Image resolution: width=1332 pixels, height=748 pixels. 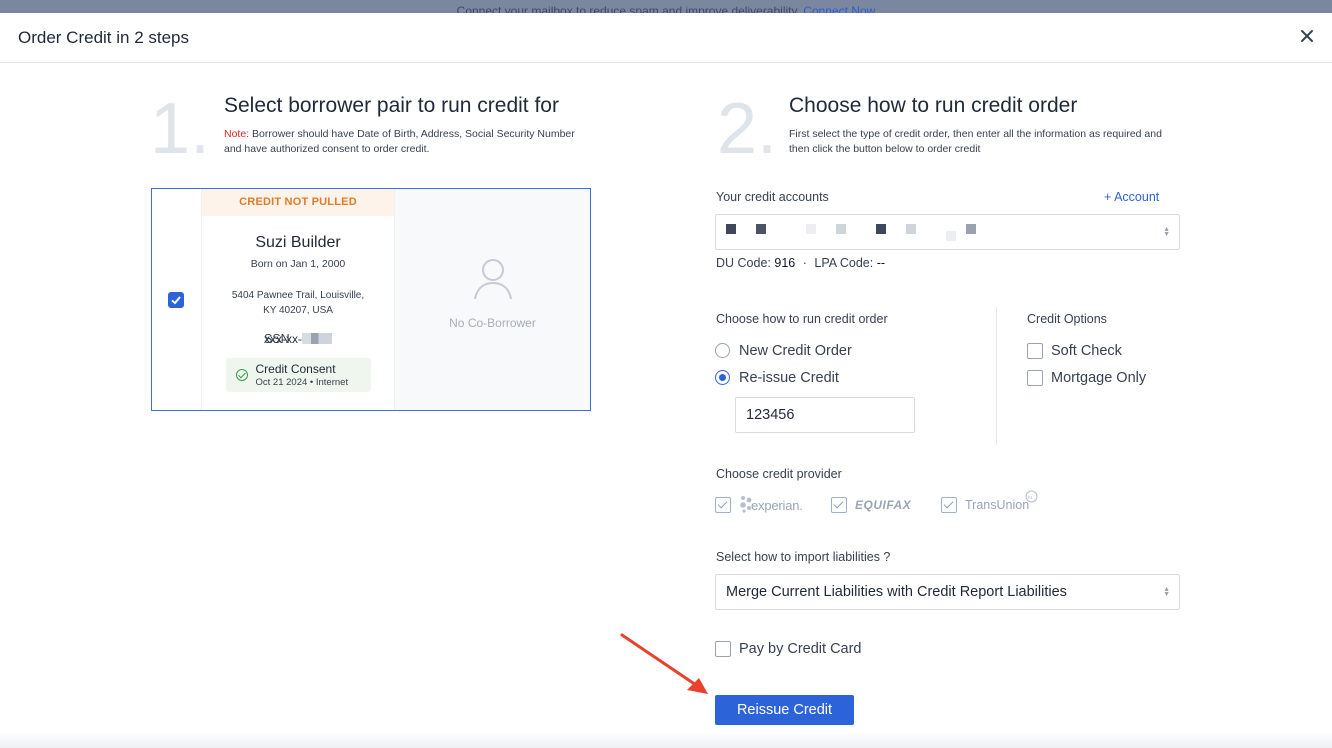 What do you see at coordinates (839, 505) in the screenshot?
I see `equifax-checkbox` at bounding box center [839, 505].